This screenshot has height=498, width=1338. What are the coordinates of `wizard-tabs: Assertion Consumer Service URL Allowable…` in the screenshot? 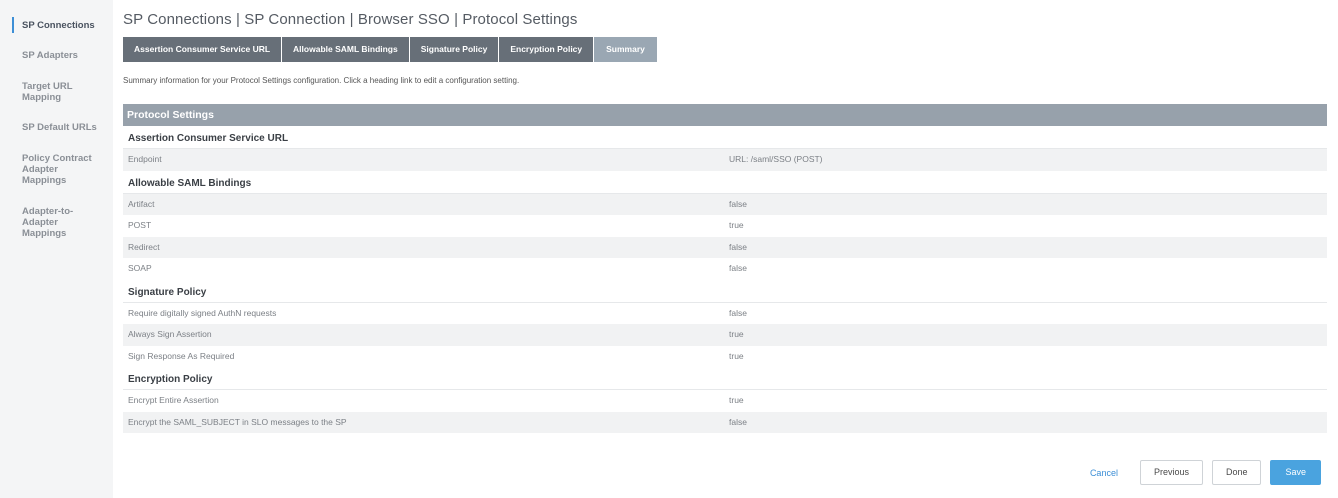 It's located at (390, 49).